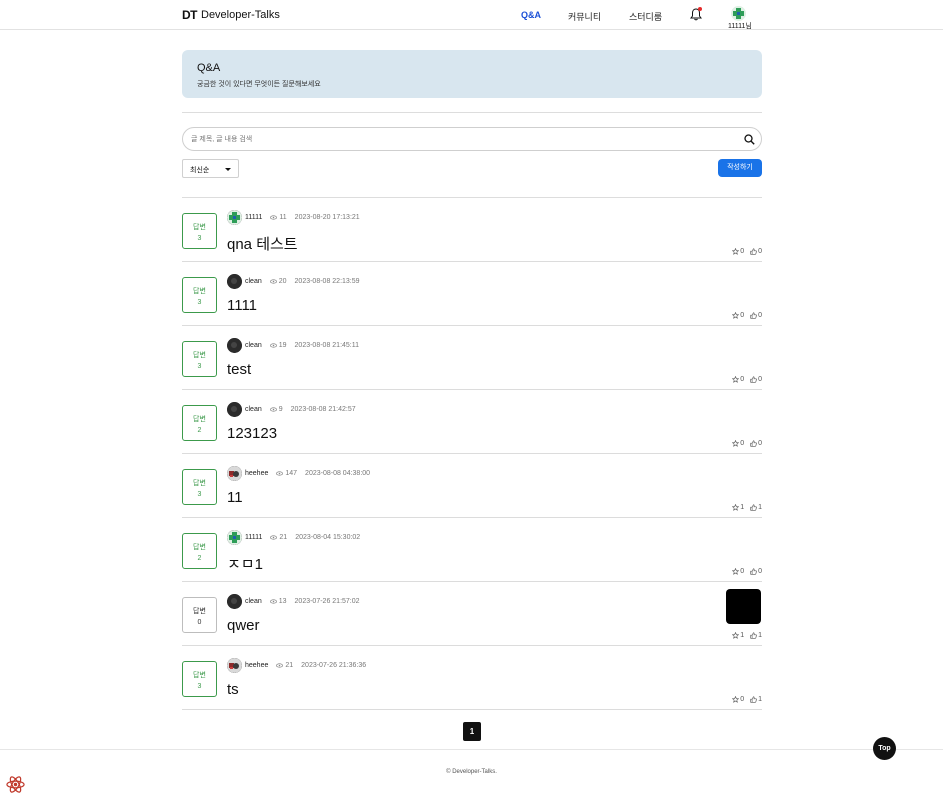  Describe the element at coordinates (240, 15) in the screenshot. I see `logo-name: Developer-Talks` at that location.